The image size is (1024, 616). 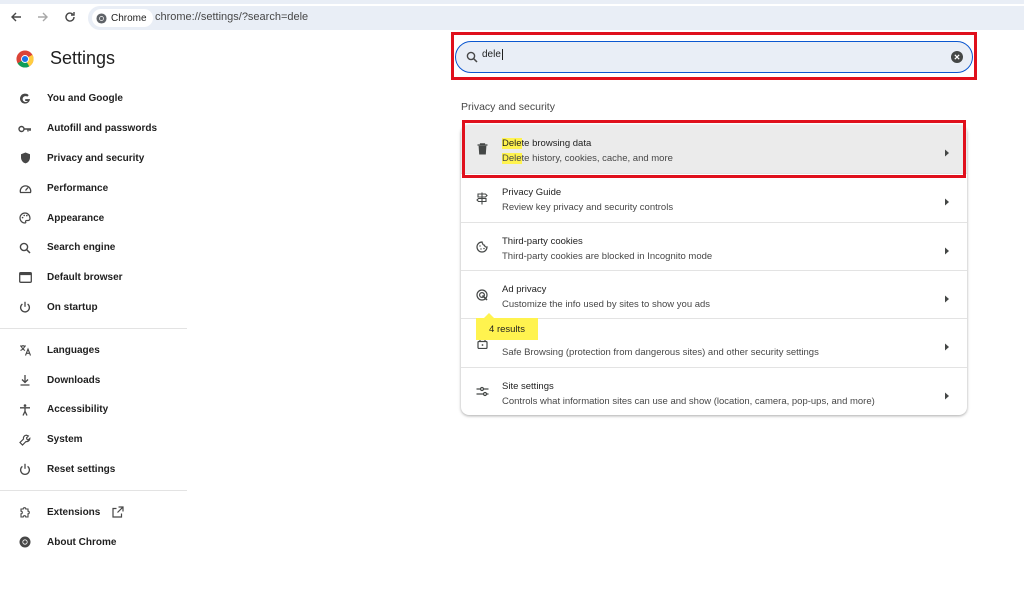 What do you see at coordinates (81, 248) in the screenshot?
I see `sidebar-item-label: Search engine` at bounding box center [81, 248].